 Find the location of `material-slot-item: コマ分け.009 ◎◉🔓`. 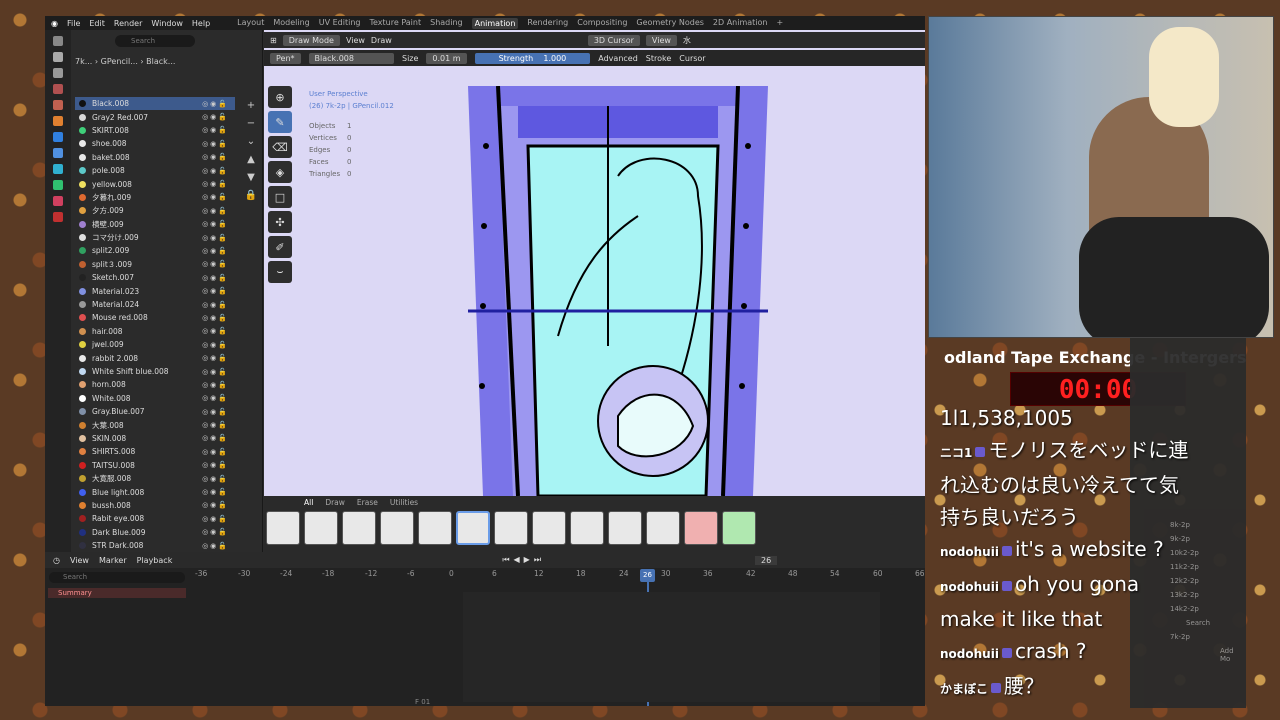

material-slot-item: コマ分け.009 ◎◉🔓 is located at coordinates (155, 237).